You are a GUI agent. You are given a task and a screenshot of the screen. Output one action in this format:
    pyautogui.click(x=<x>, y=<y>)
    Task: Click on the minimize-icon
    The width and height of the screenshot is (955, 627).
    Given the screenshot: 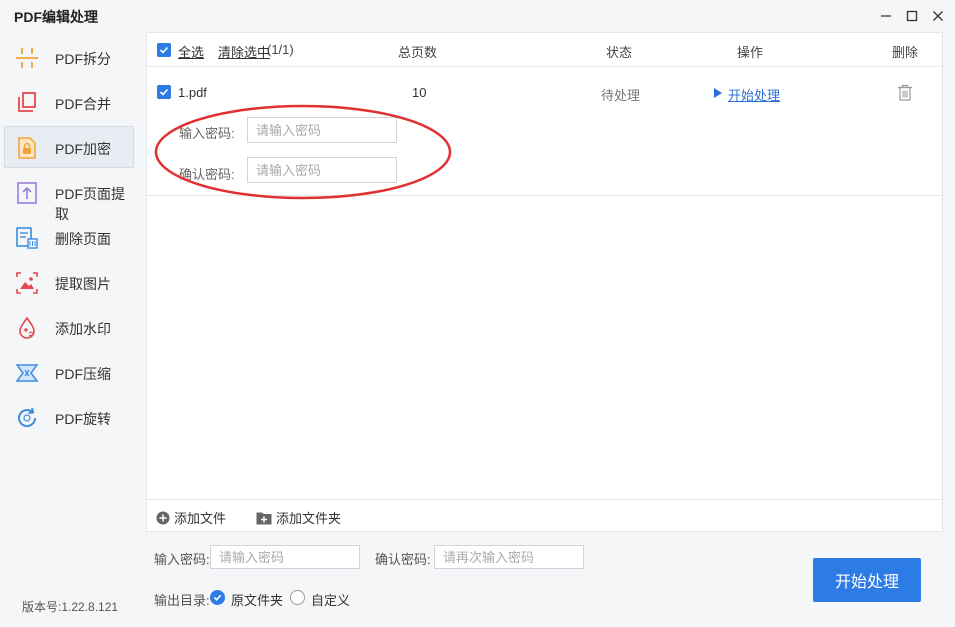 What is the action you would take?
    pyautogui.click(x=886, y=16)
    